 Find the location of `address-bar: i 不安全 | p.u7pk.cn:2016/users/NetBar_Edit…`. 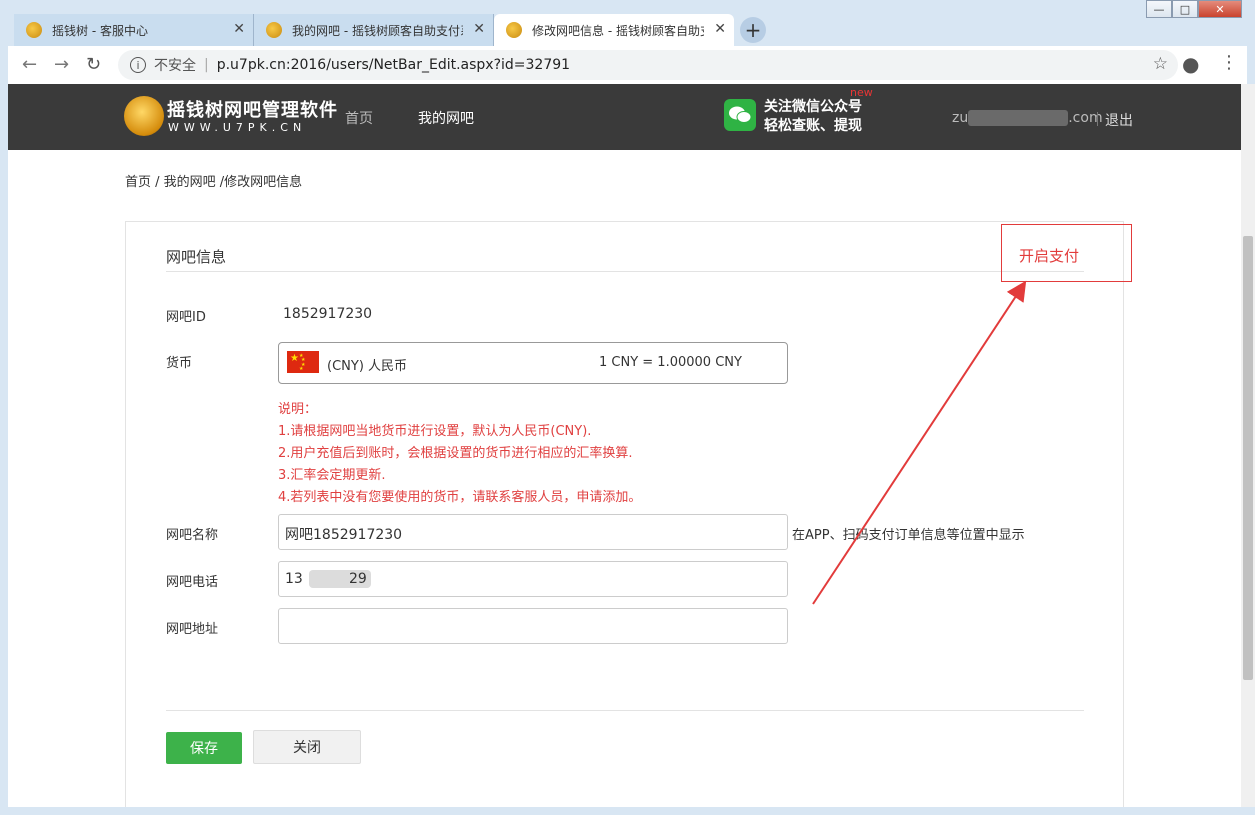

address-bar: i 不安全 | p.u7pk.cn:2016/users/NetBar_Edit… is located at coordinates (648, 65).